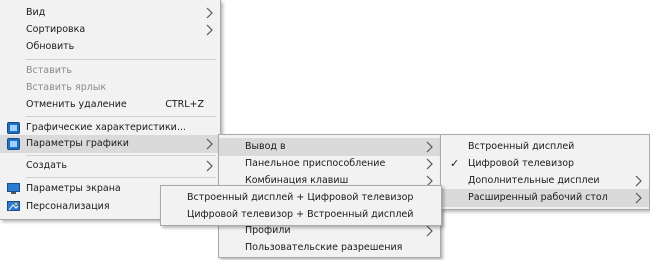  Describe the element at coordinates (73, 188) in the screenshot. I see `menu-item-label: Параметры экрана` at that location.